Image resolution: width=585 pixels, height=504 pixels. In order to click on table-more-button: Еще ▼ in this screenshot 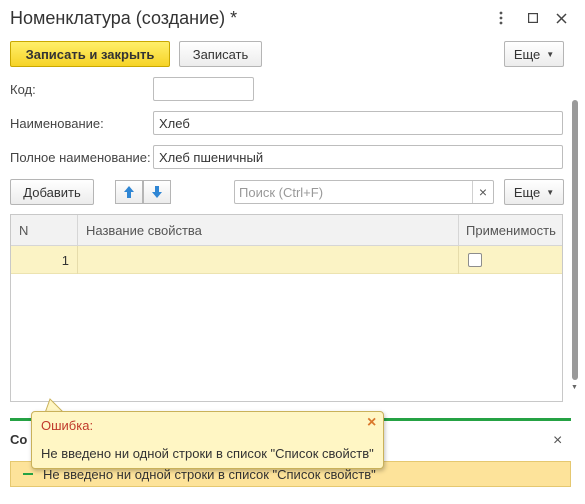, I will do `click(534, 192)`.